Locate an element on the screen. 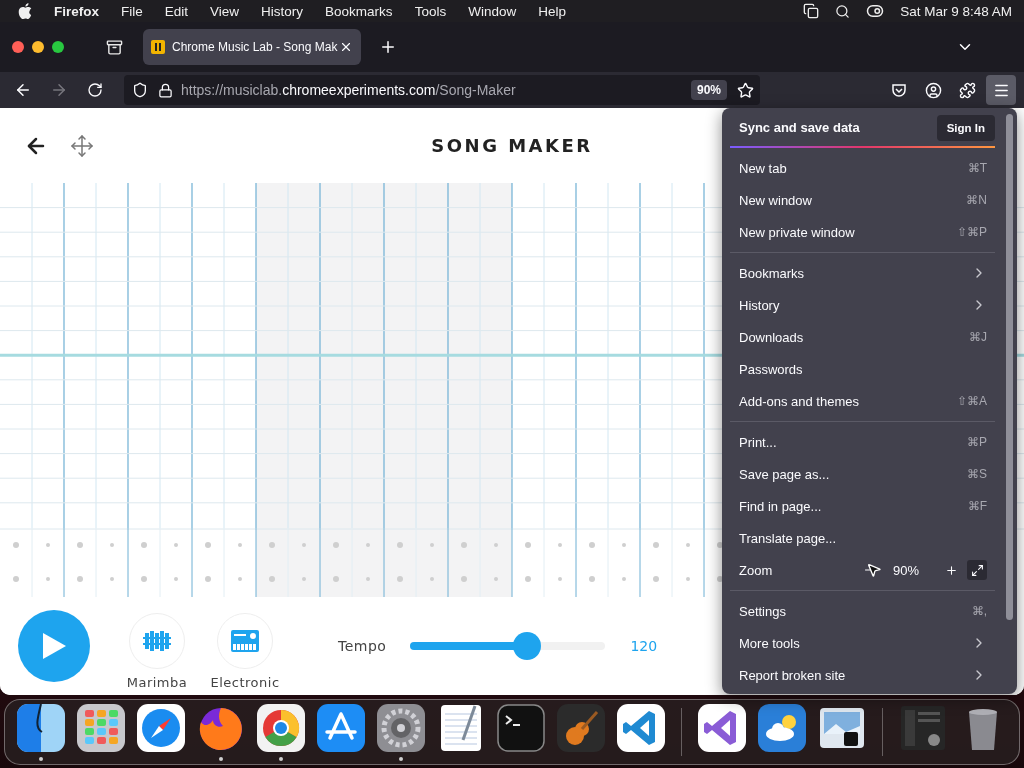  two-tone-square-icon is located at coordinates (41, 728).